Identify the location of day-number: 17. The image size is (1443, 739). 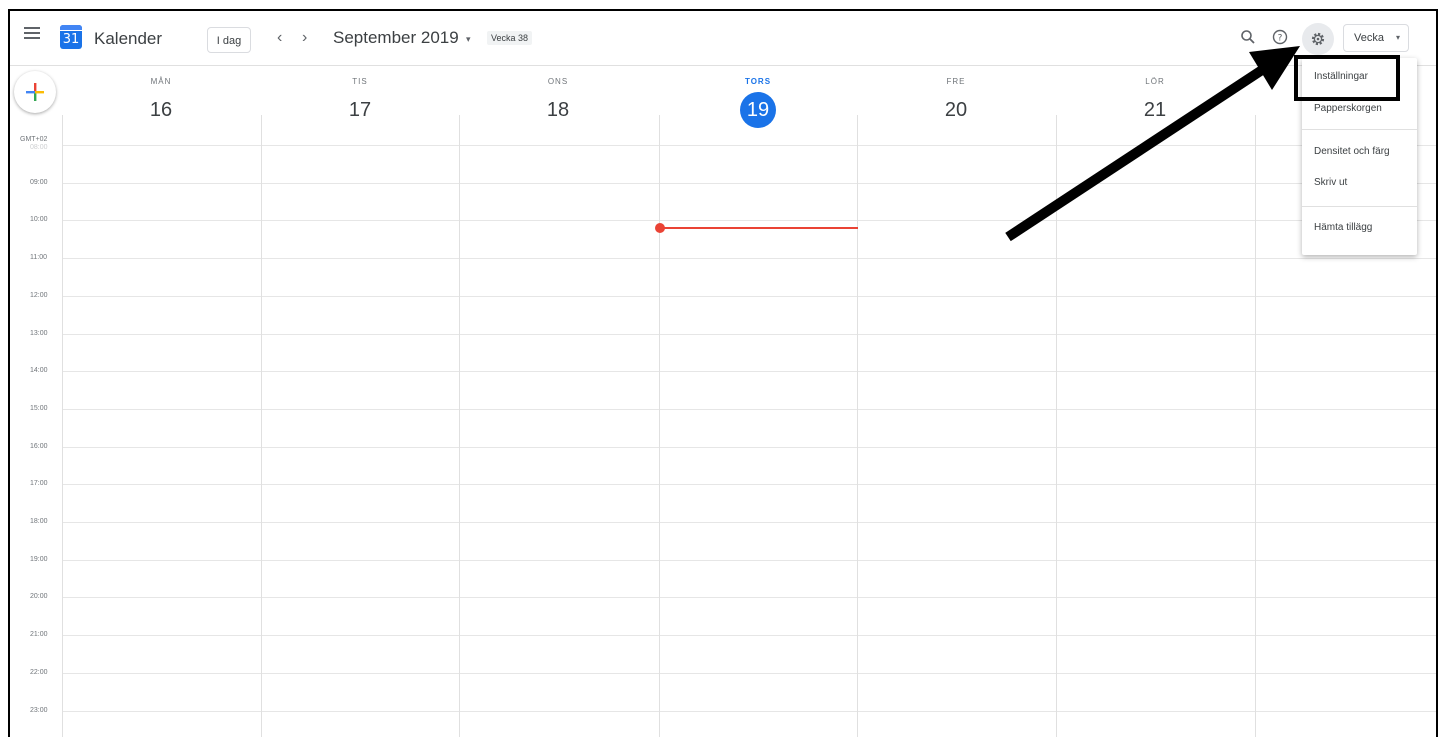
(360, 110).